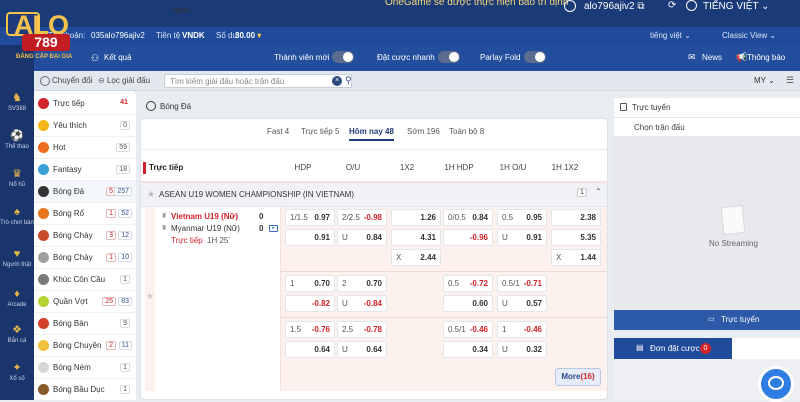 The width and height of the screenshot is (800, 402). I want to click on odds-cell: 0.5/1 -0.46, so click(468, 329).